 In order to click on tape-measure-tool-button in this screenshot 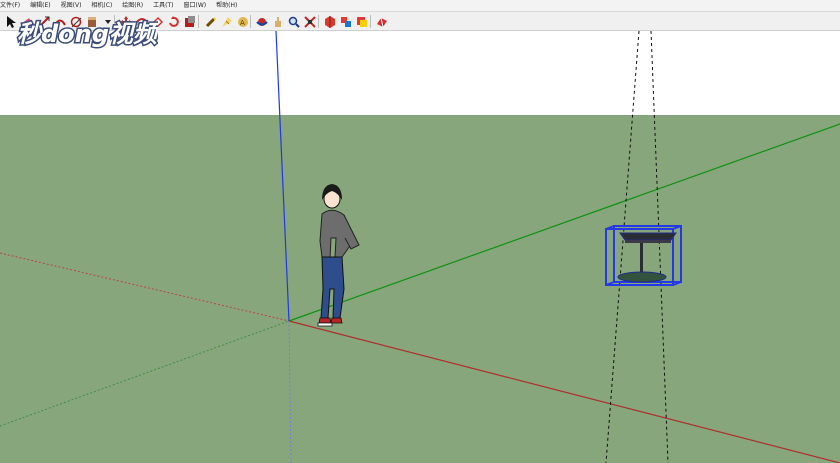, I will do `click(226, 21)`.